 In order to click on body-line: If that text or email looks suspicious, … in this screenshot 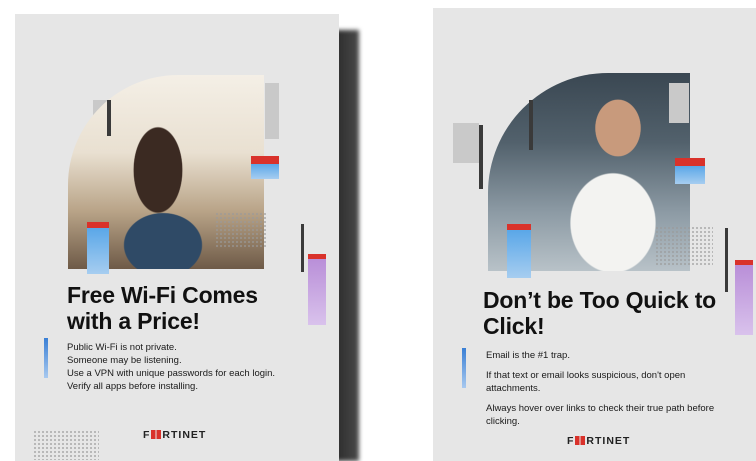, I will do `click(586, 382)`.